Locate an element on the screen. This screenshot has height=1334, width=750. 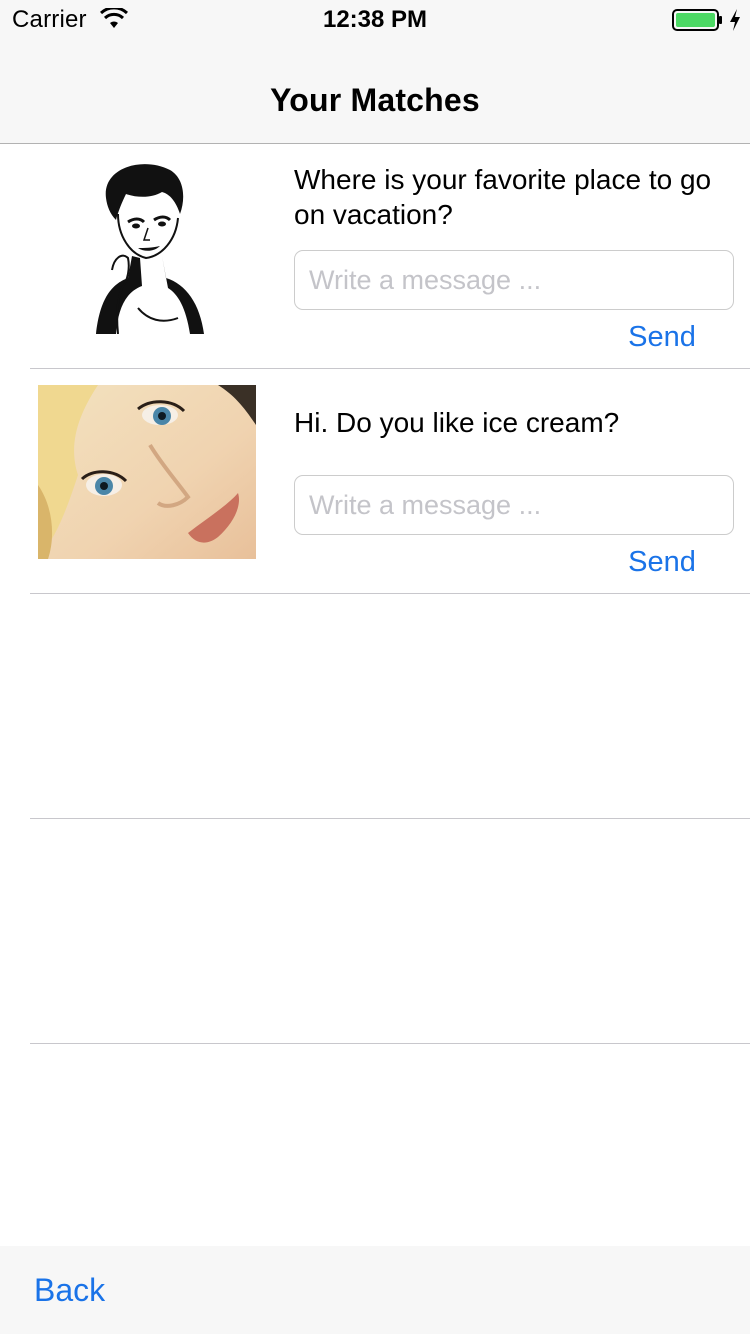
back-button: Back is located at coordinates (69, 1290).